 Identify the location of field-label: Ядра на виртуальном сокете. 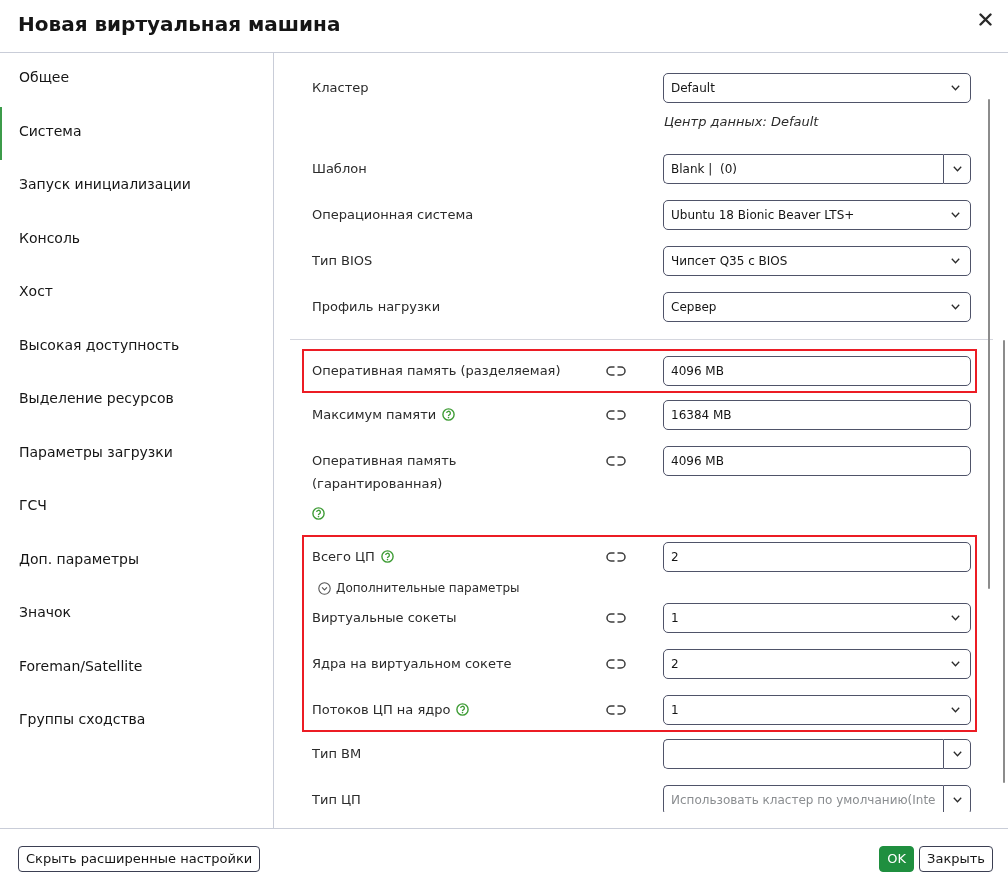
(412, 663).